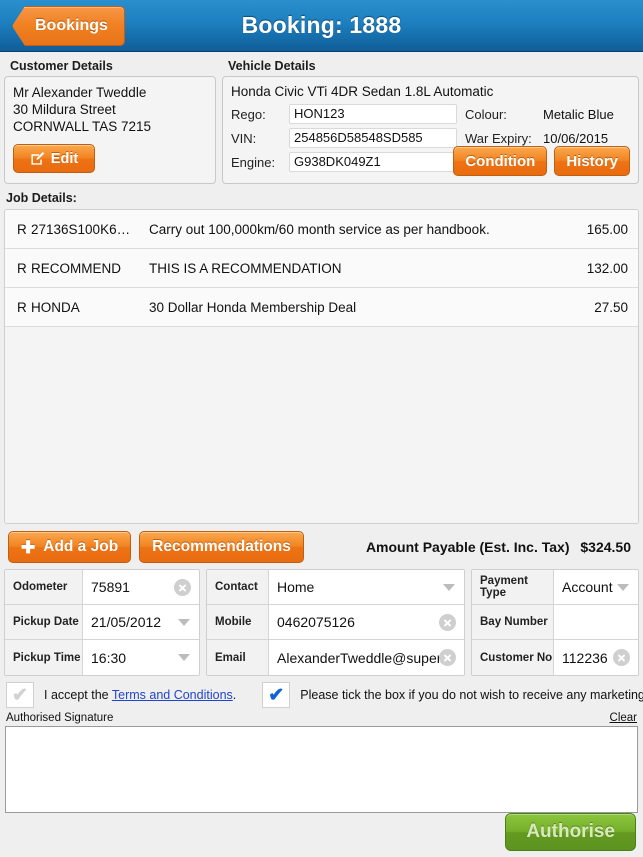  Describe the element at coordinates (272, 66) in the screenshot. I see `vehicle-details-title: Vehicle Details` at that location.